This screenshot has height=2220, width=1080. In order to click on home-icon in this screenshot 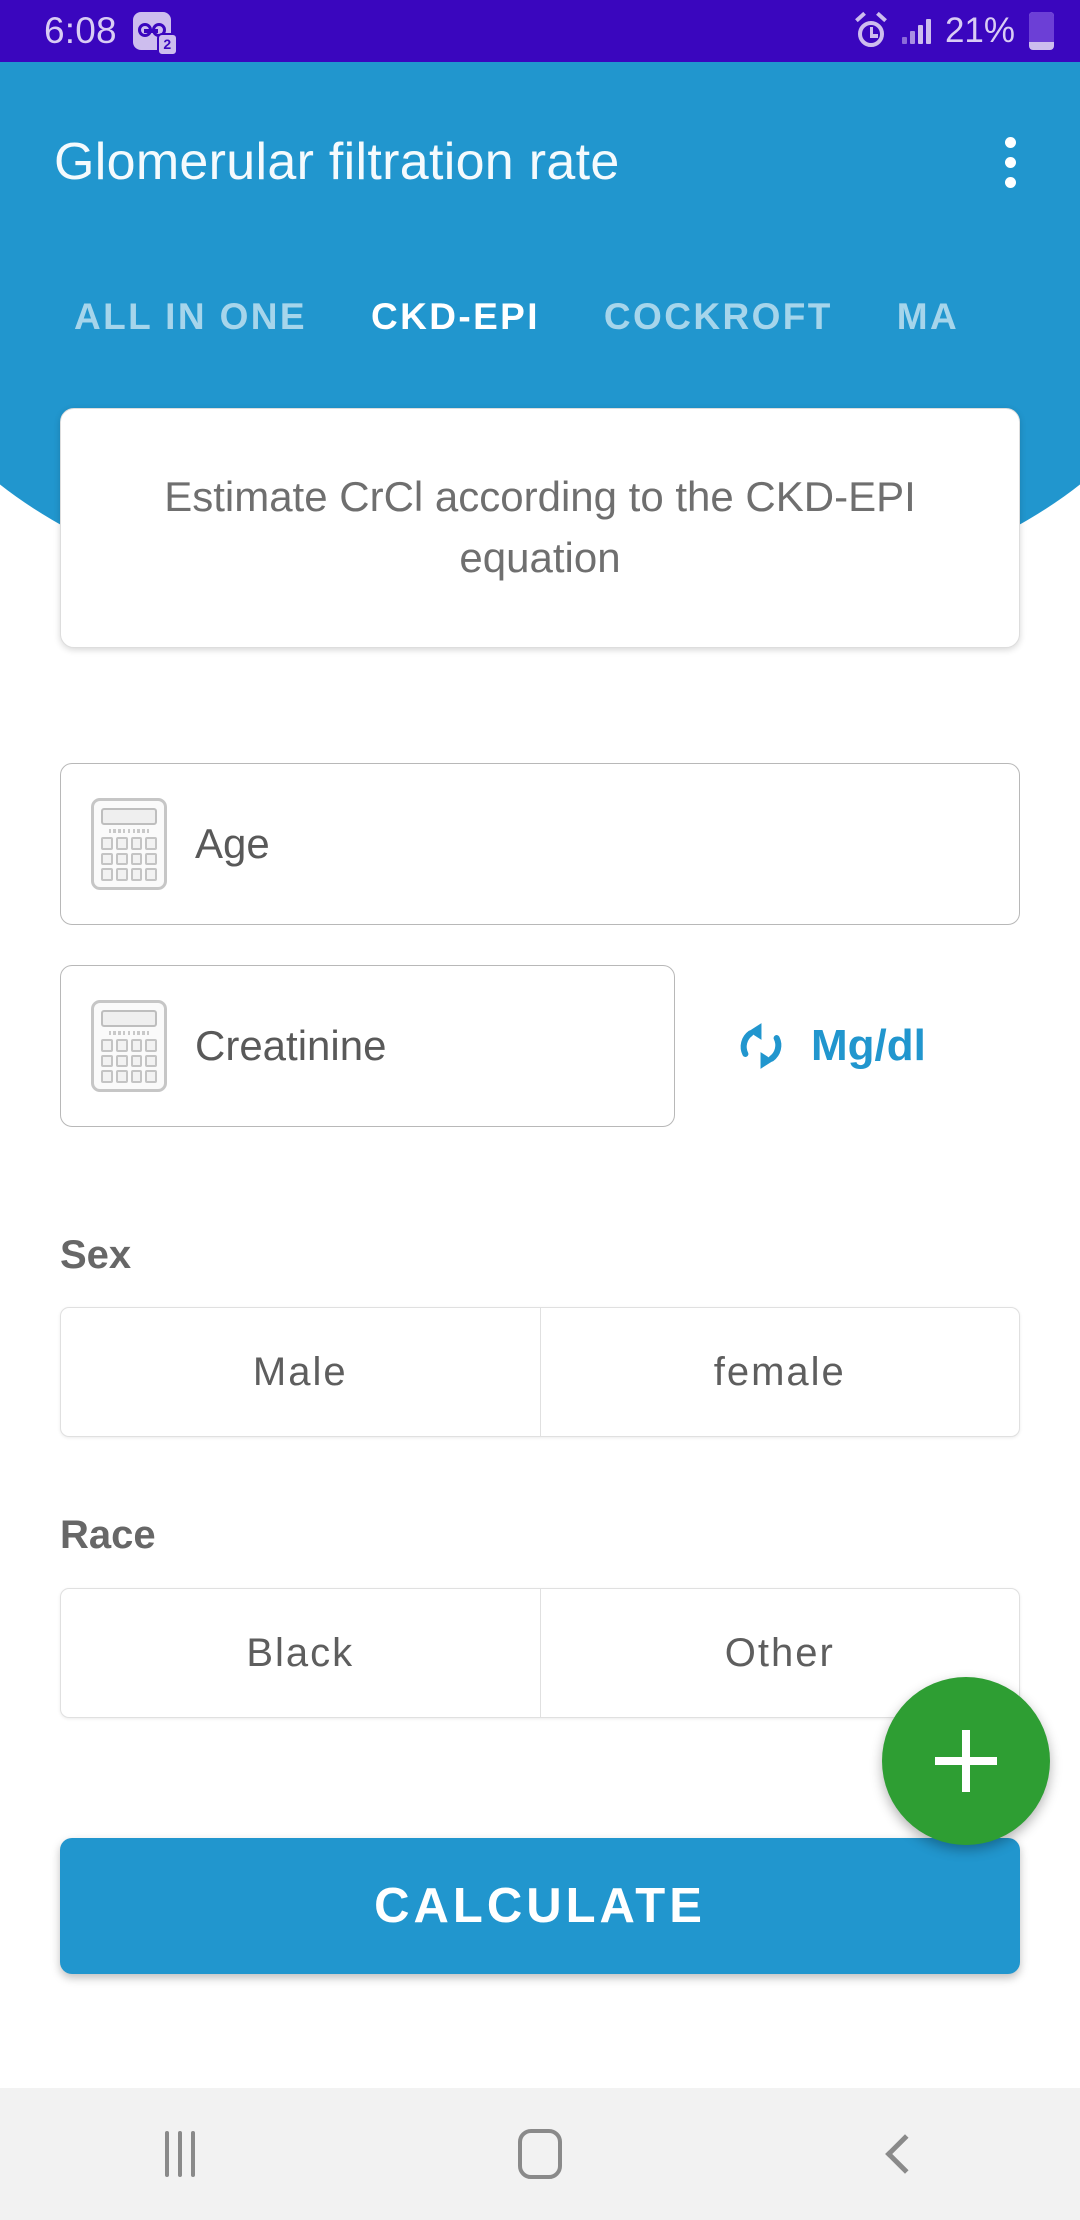, I will do `click(540, 2154)`.